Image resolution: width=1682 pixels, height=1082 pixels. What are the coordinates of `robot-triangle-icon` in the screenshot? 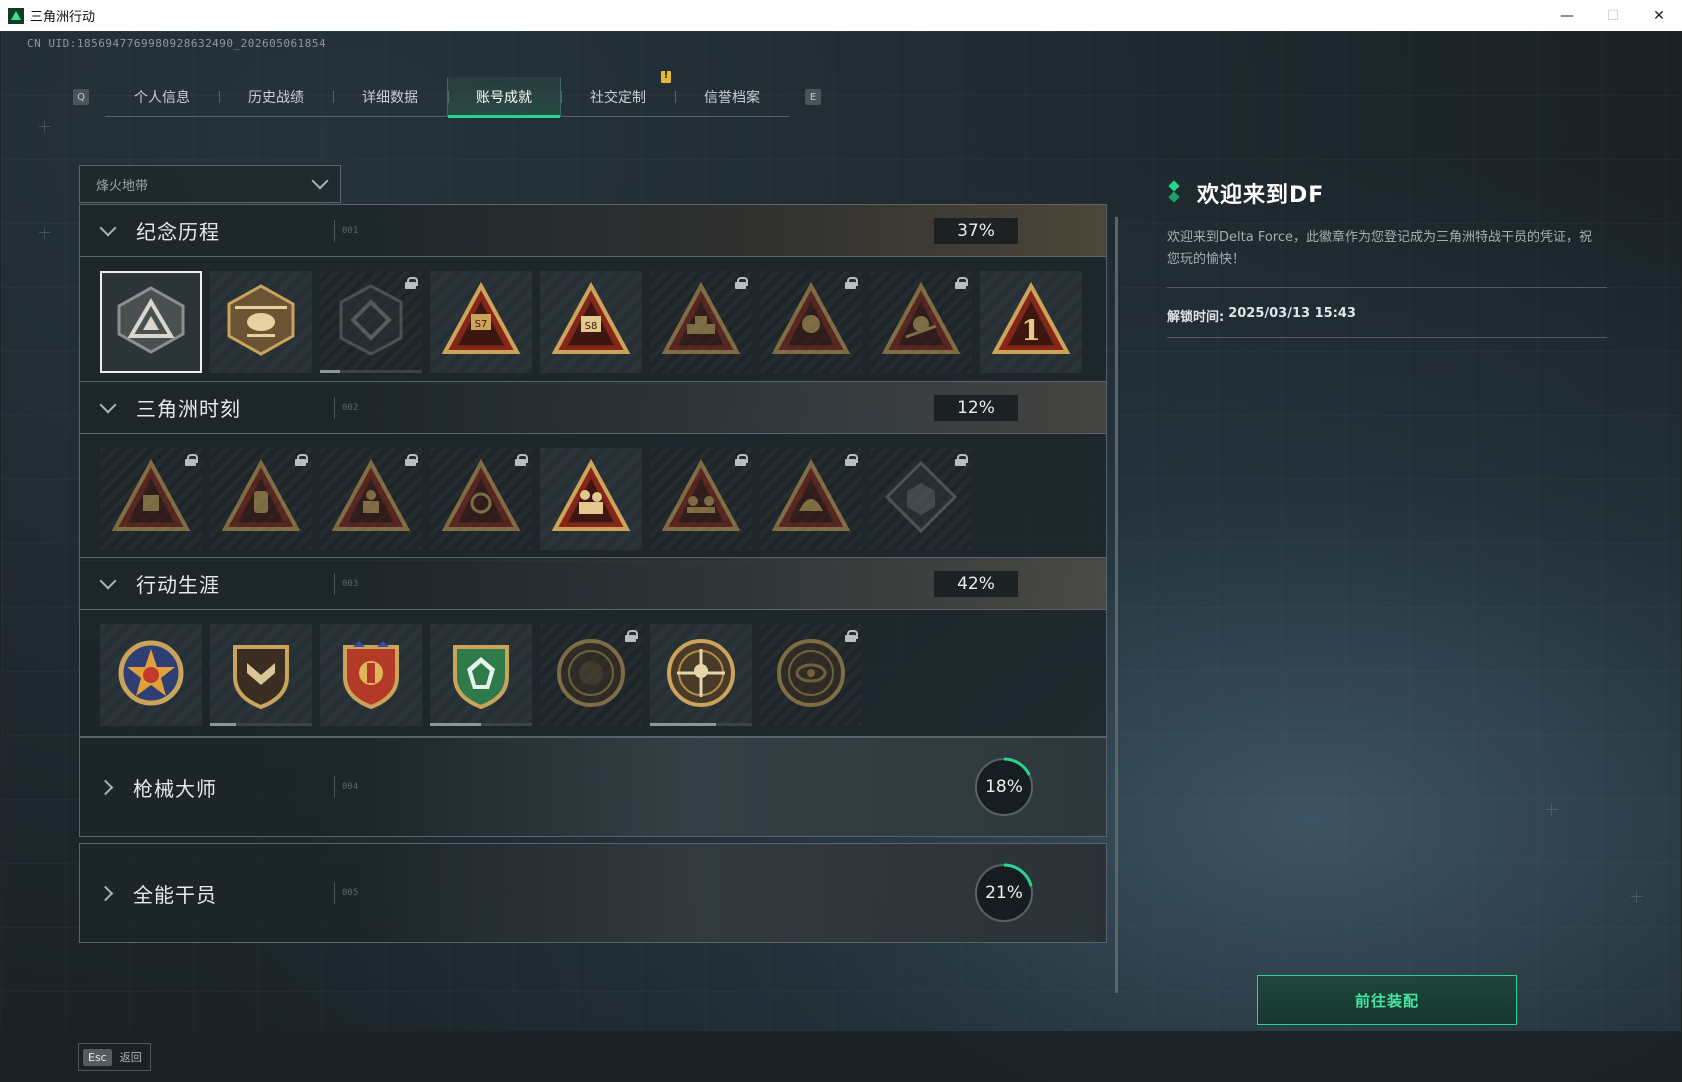 It's located at (151, 499).